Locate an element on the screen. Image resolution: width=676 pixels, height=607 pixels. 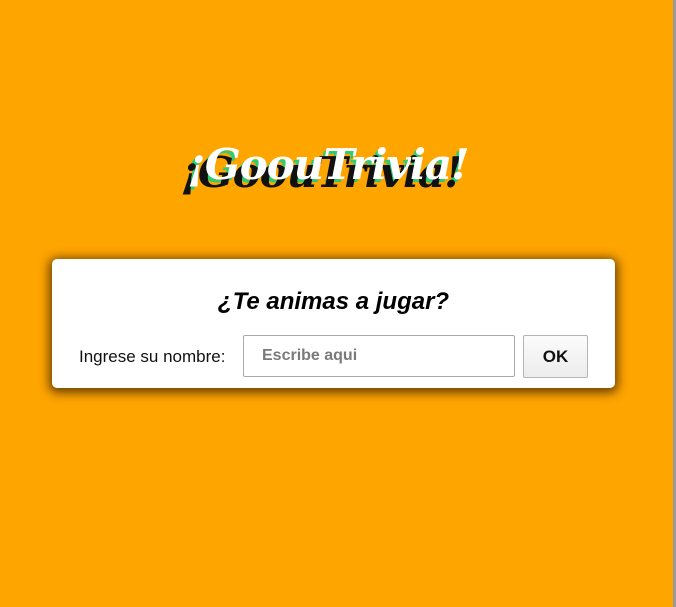
name-label: Ingrese su nombre: is located at coordinates (152, 356).